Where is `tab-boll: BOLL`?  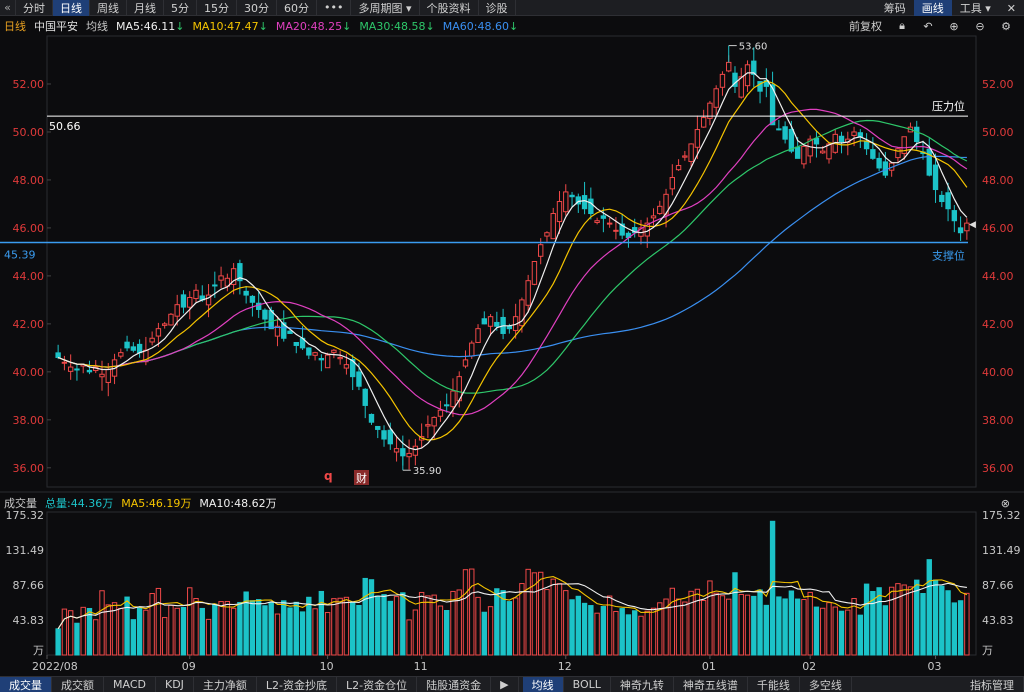 tab-boll: BOLL is located at coordinates (587, 684).